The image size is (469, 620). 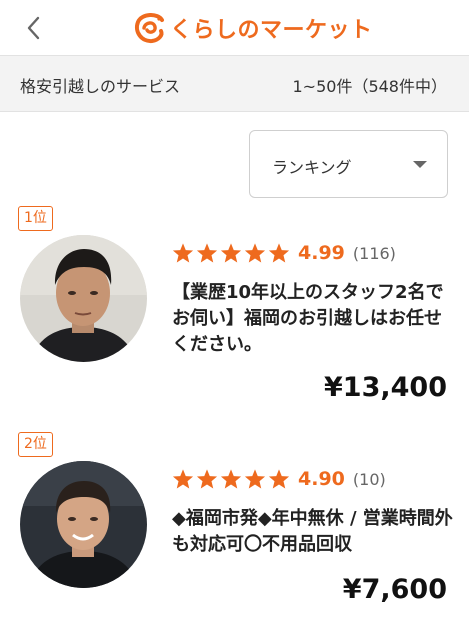 I want to click on rating-row: 4.90 (10), so click(x=279, y=479).